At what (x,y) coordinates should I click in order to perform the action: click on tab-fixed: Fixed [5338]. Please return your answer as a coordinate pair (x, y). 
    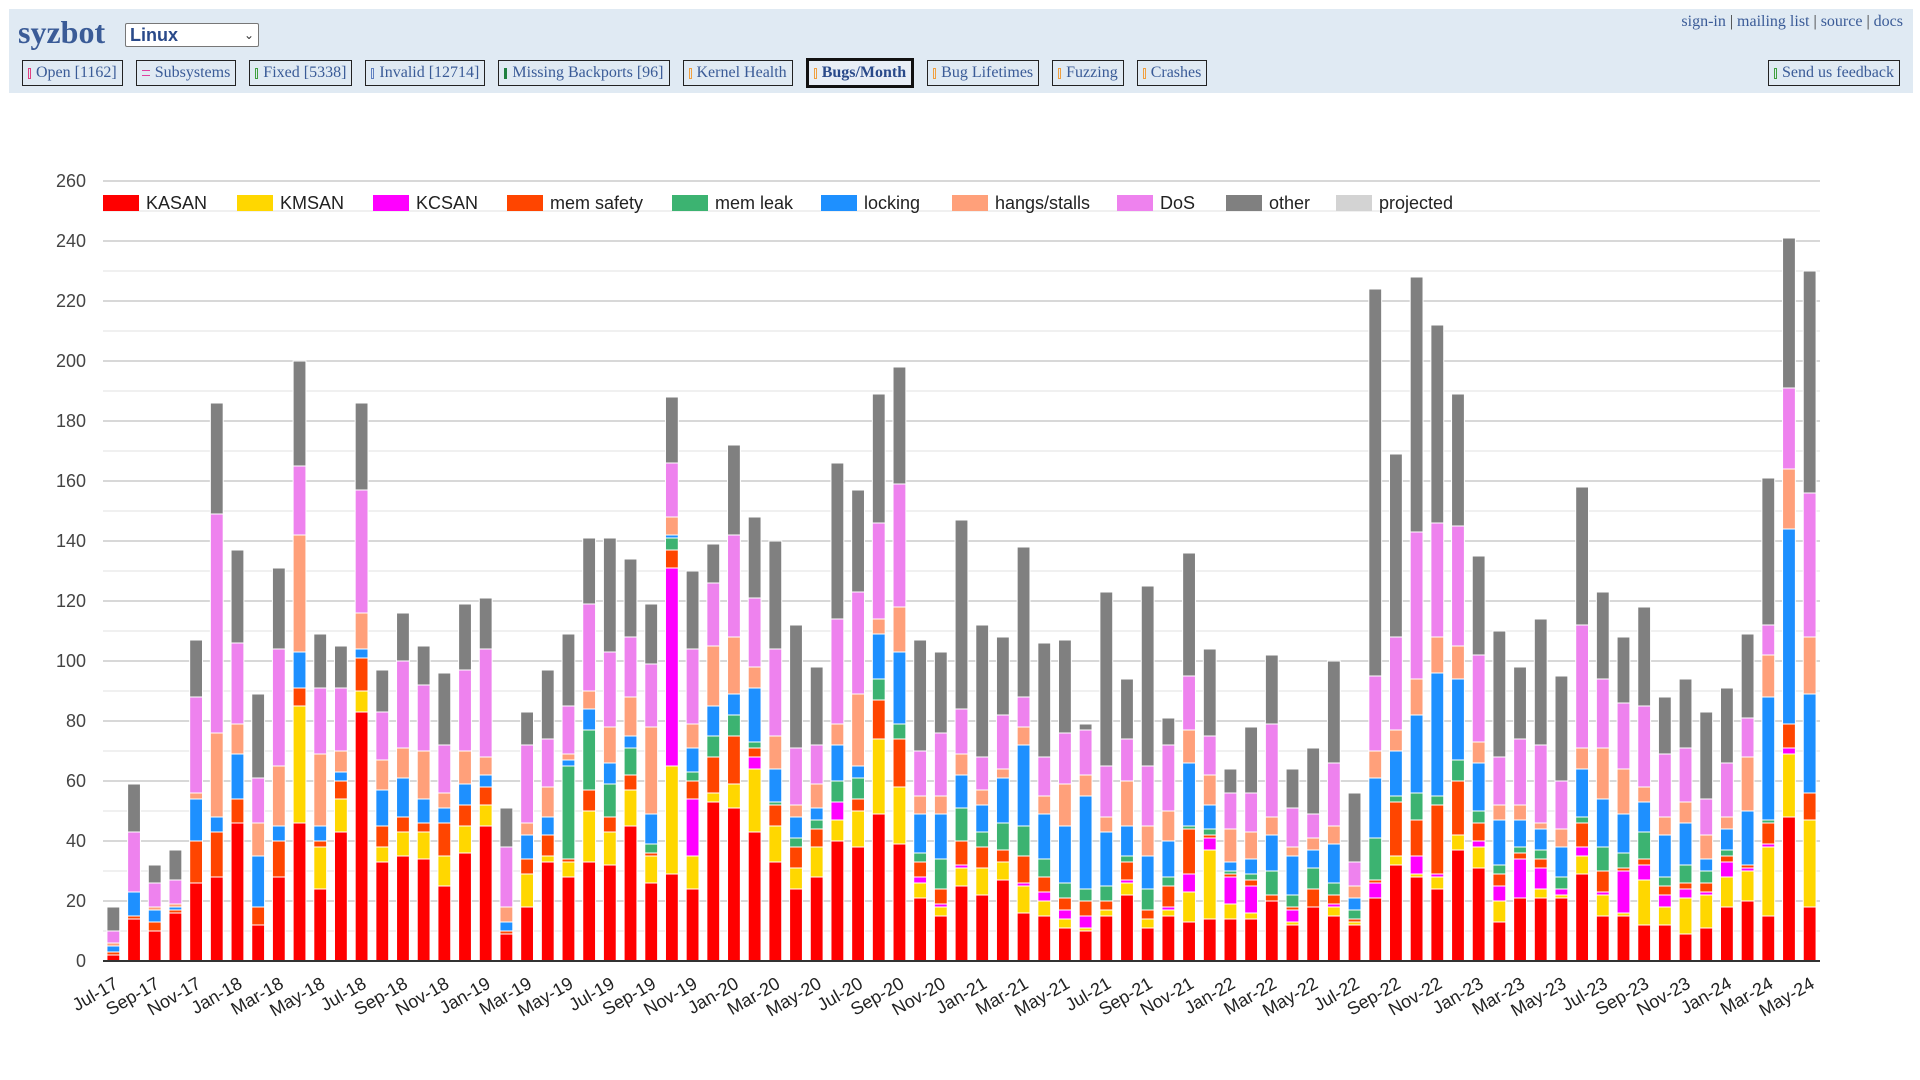
    Looking at the image, I should click on (301, 73).